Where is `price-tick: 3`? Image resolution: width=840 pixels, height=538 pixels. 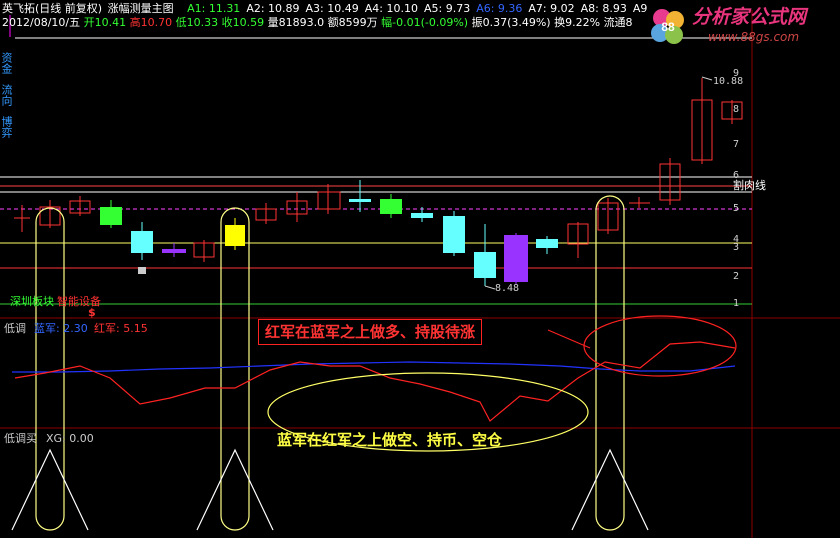 price-tick: 3 is located at coordinates (736, 247).